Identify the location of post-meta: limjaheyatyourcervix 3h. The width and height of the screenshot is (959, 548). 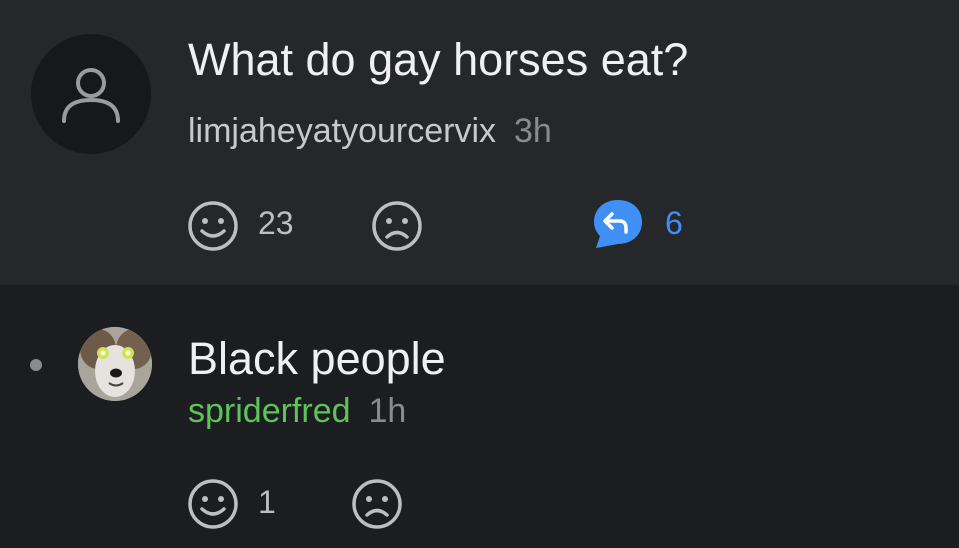
(370, 131).